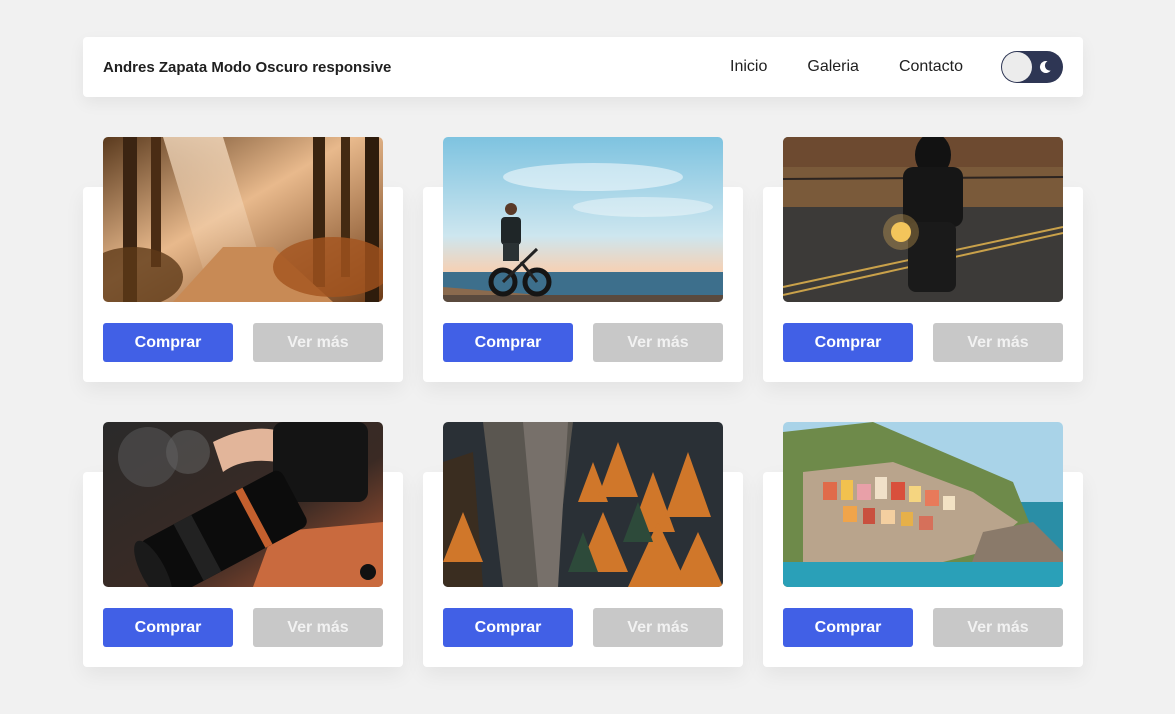 This screenshot has width=1175, height=714. I want to click on nav-link-contacto: Contacto, so click(931, 67).